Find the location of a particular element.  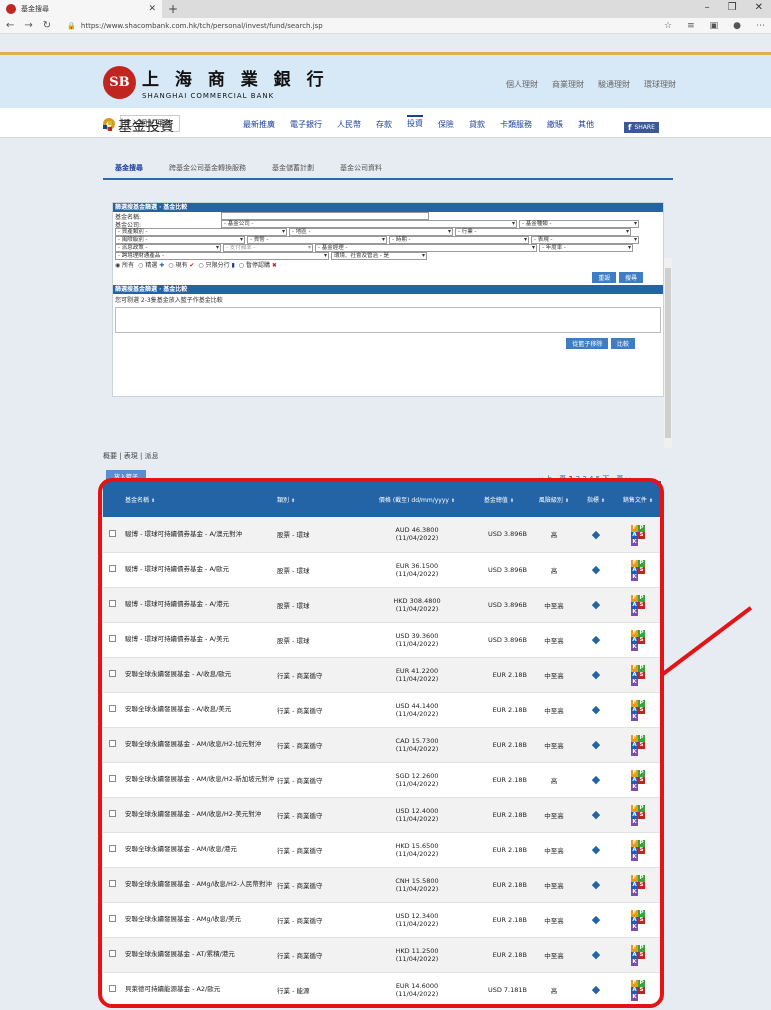

main-menu: 最新推廣 電子銀行 人民幣 存款 投資 保險 貸款 卡類服務 繳賬 其他 is located at coordinates (418, 122).